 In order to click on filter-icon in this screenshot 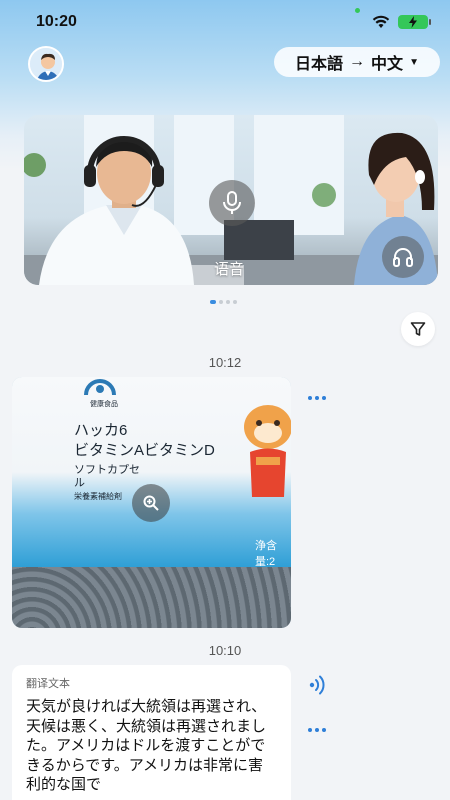, I will do `click(418, 329)`.